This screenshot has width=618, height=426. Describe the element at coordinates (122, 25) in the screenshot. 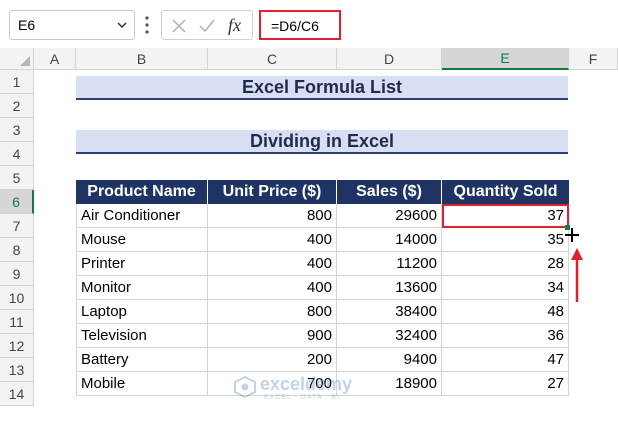

I see `chevron-down-icon` at that location.